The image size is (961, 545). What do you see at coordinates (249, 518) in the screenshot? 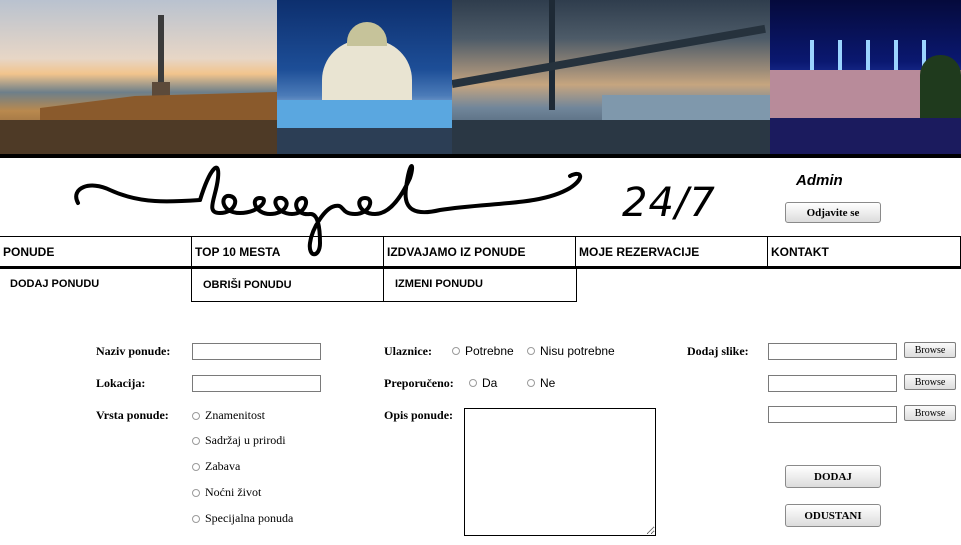
I see `type-option-label: Specijalna ponuda` at bounding box center [249, 518].